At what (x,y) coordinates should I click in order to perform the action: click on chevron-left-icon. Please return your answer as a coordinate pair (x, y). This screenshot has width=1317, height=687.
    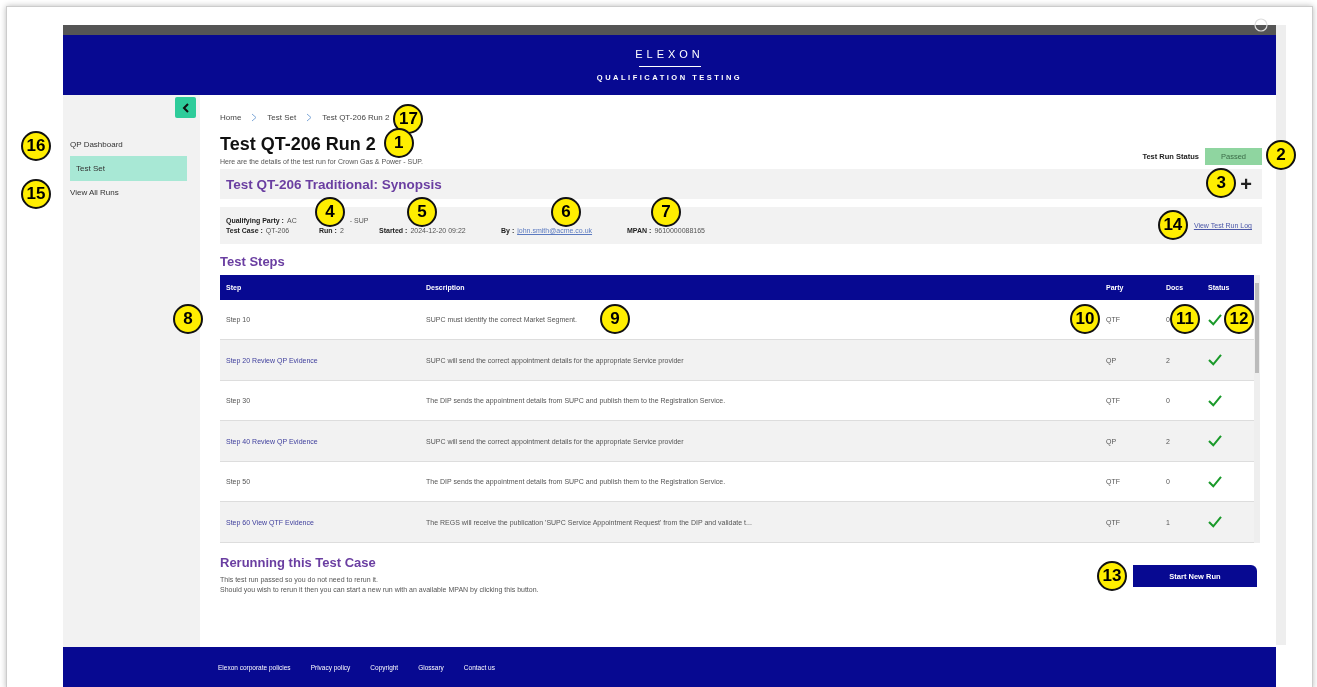
    Looking at the image, I should click on (185, 107).